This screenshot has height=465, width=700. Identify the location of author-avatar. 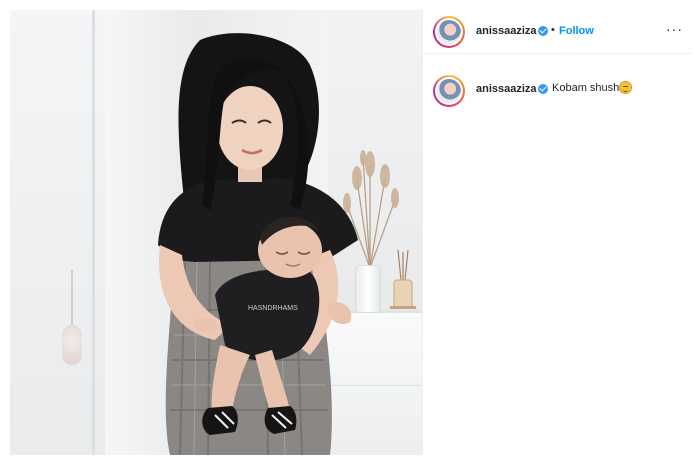
(449, 32).